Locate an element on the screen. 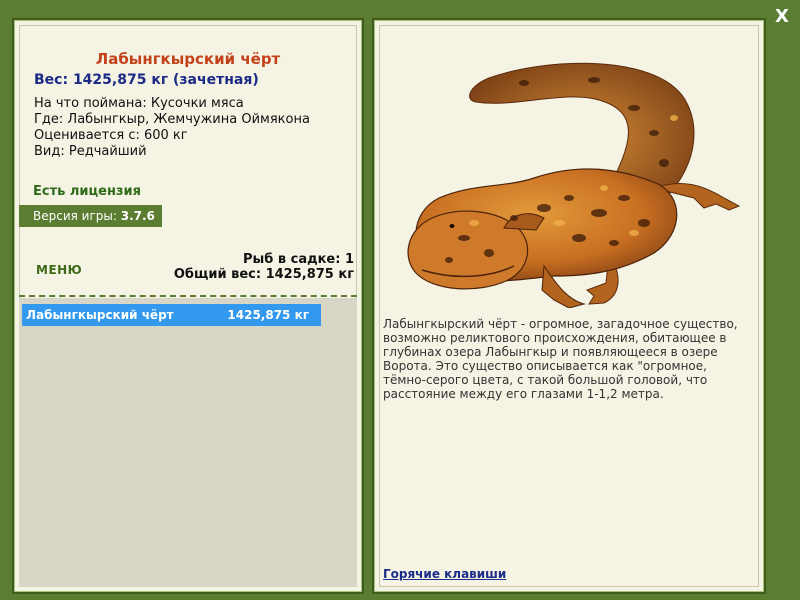 This screenshot has width=800, height=600. catch-list-item: Лабынгкырский чёрт 1425,875 кг is located at coordinates (171, 315).